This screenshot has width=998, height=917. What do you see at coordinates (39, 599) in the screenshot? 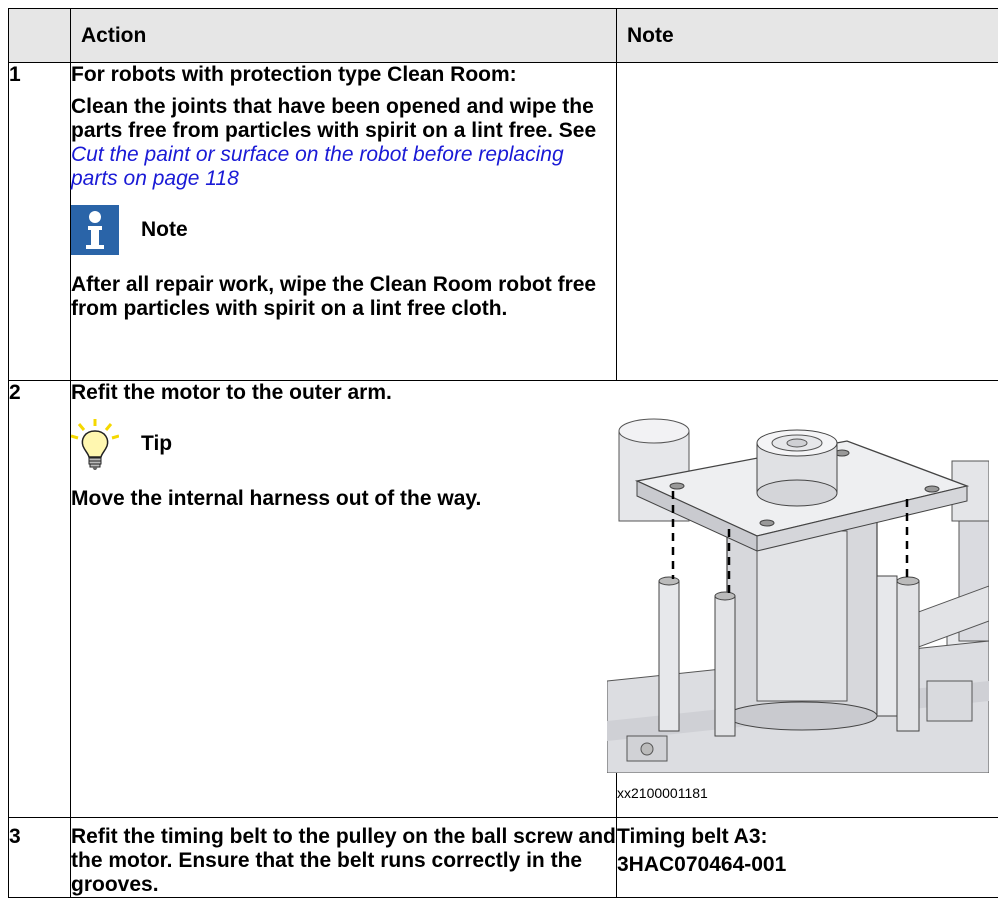
I see `step-number: 2` at bounding box center [39, 599].